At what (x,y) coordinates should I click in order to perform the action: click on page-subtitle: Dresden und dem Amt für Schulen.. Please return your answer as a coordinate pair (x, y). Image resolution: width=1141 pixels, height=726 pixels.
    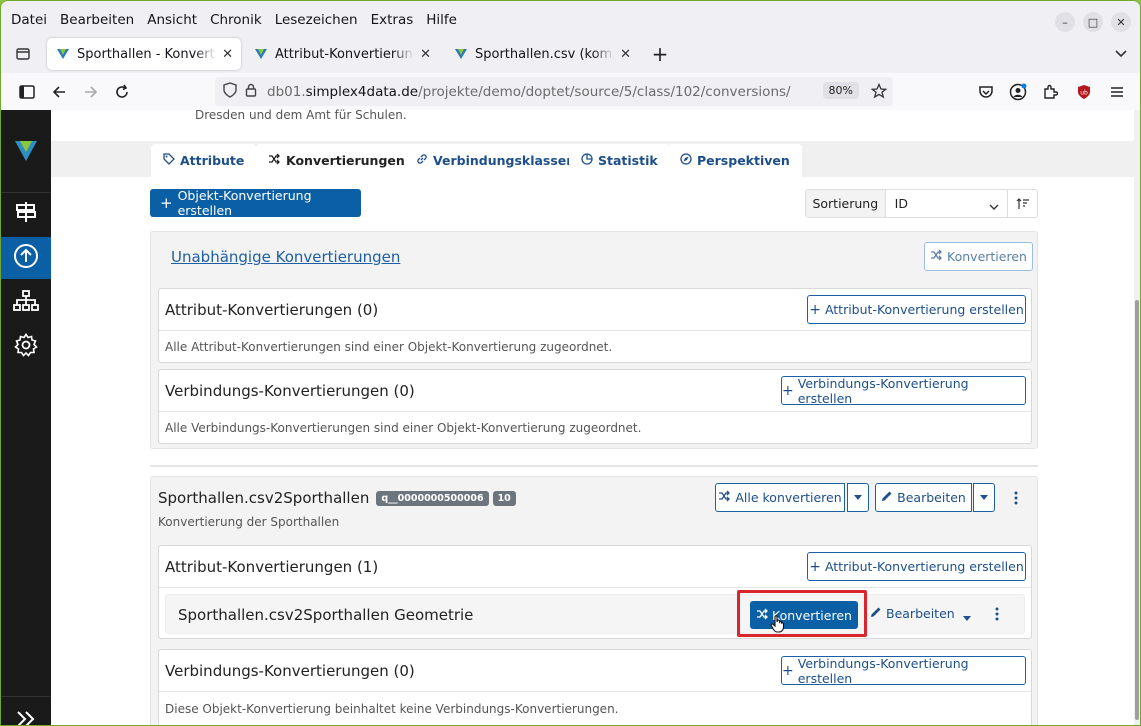
    Looking at the image, I should click on (301, 115).